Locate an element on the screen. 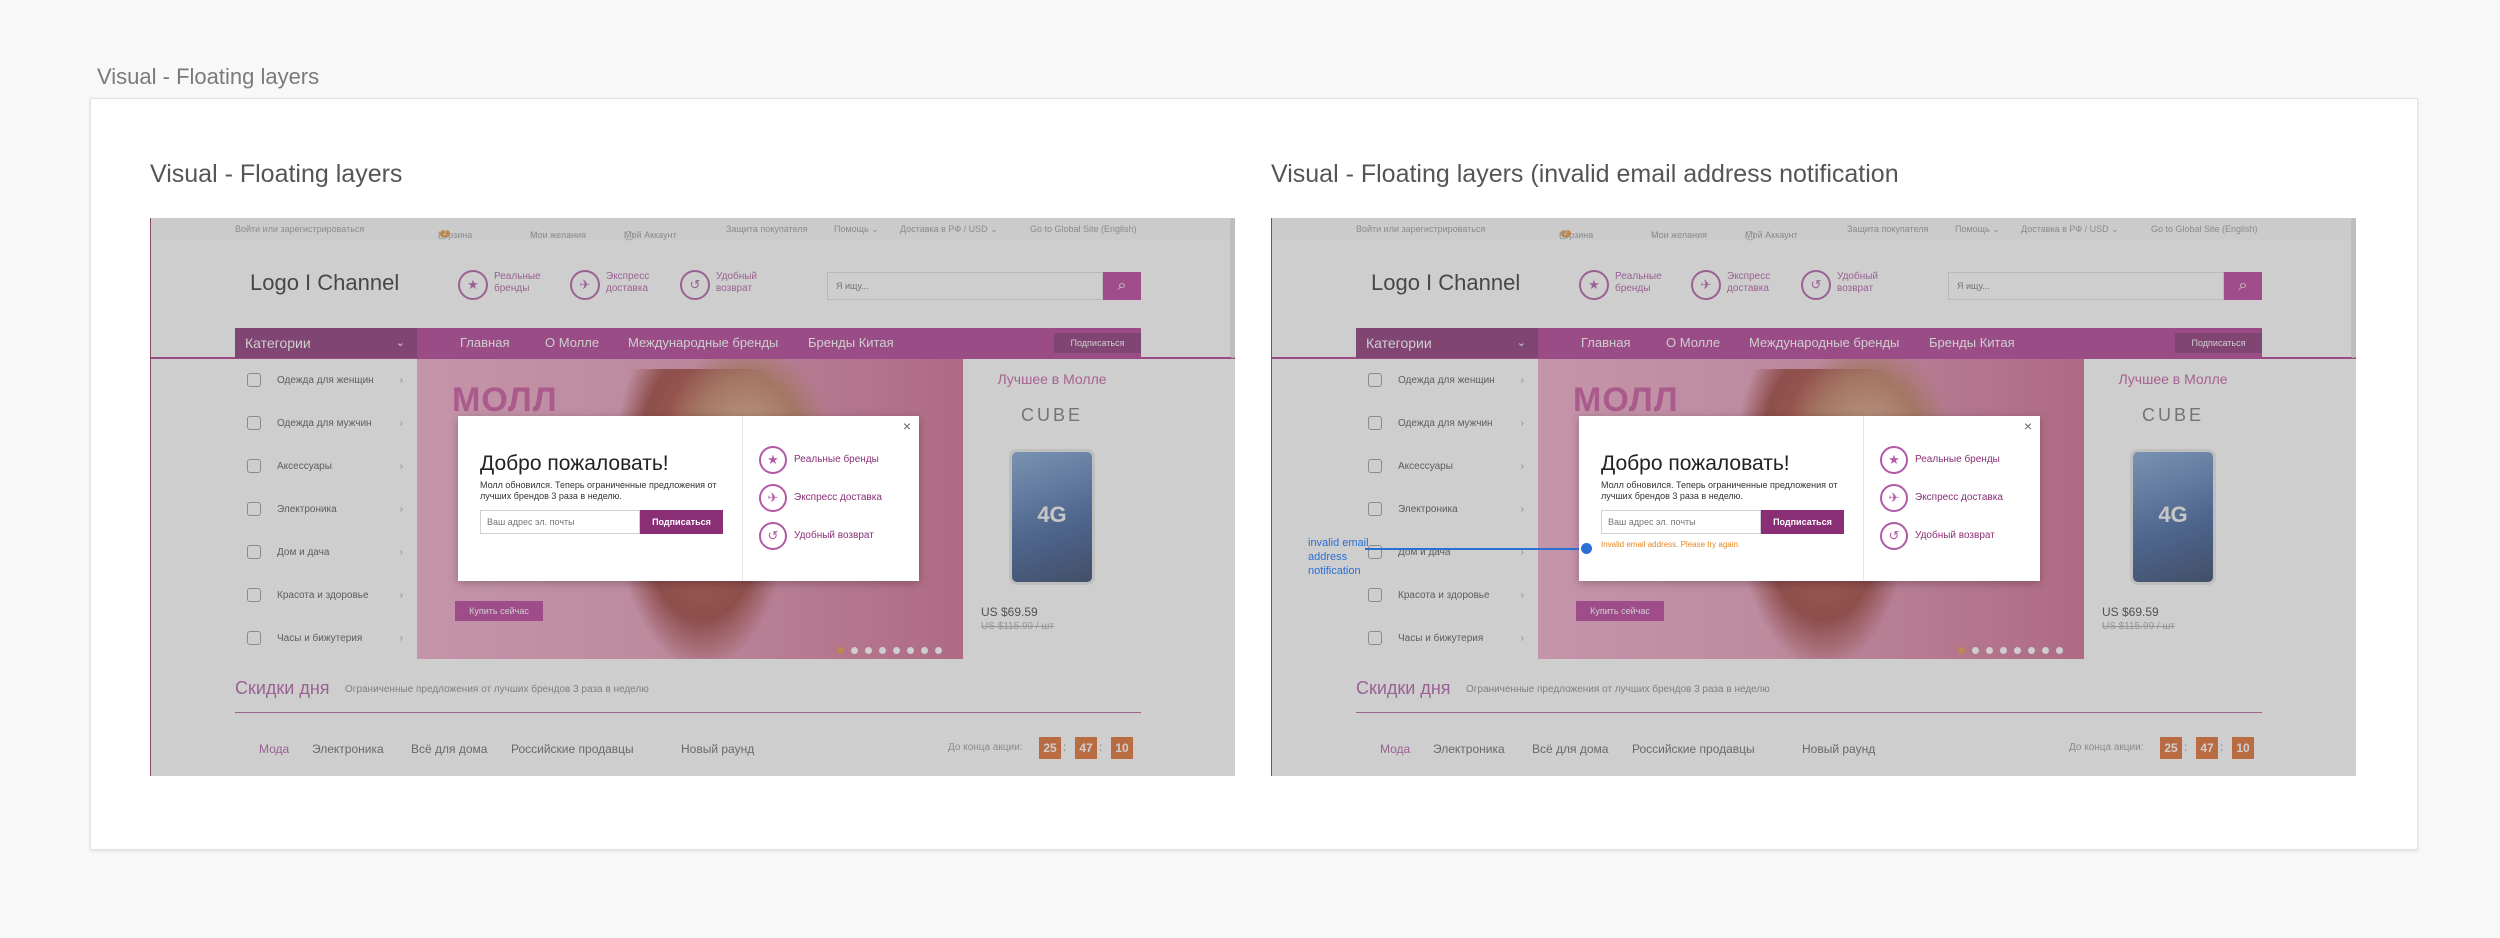 The height and width of the screenshot is (938, 2500). sidebar-item-label: Дом и дача is located at coordinates (303, 552).